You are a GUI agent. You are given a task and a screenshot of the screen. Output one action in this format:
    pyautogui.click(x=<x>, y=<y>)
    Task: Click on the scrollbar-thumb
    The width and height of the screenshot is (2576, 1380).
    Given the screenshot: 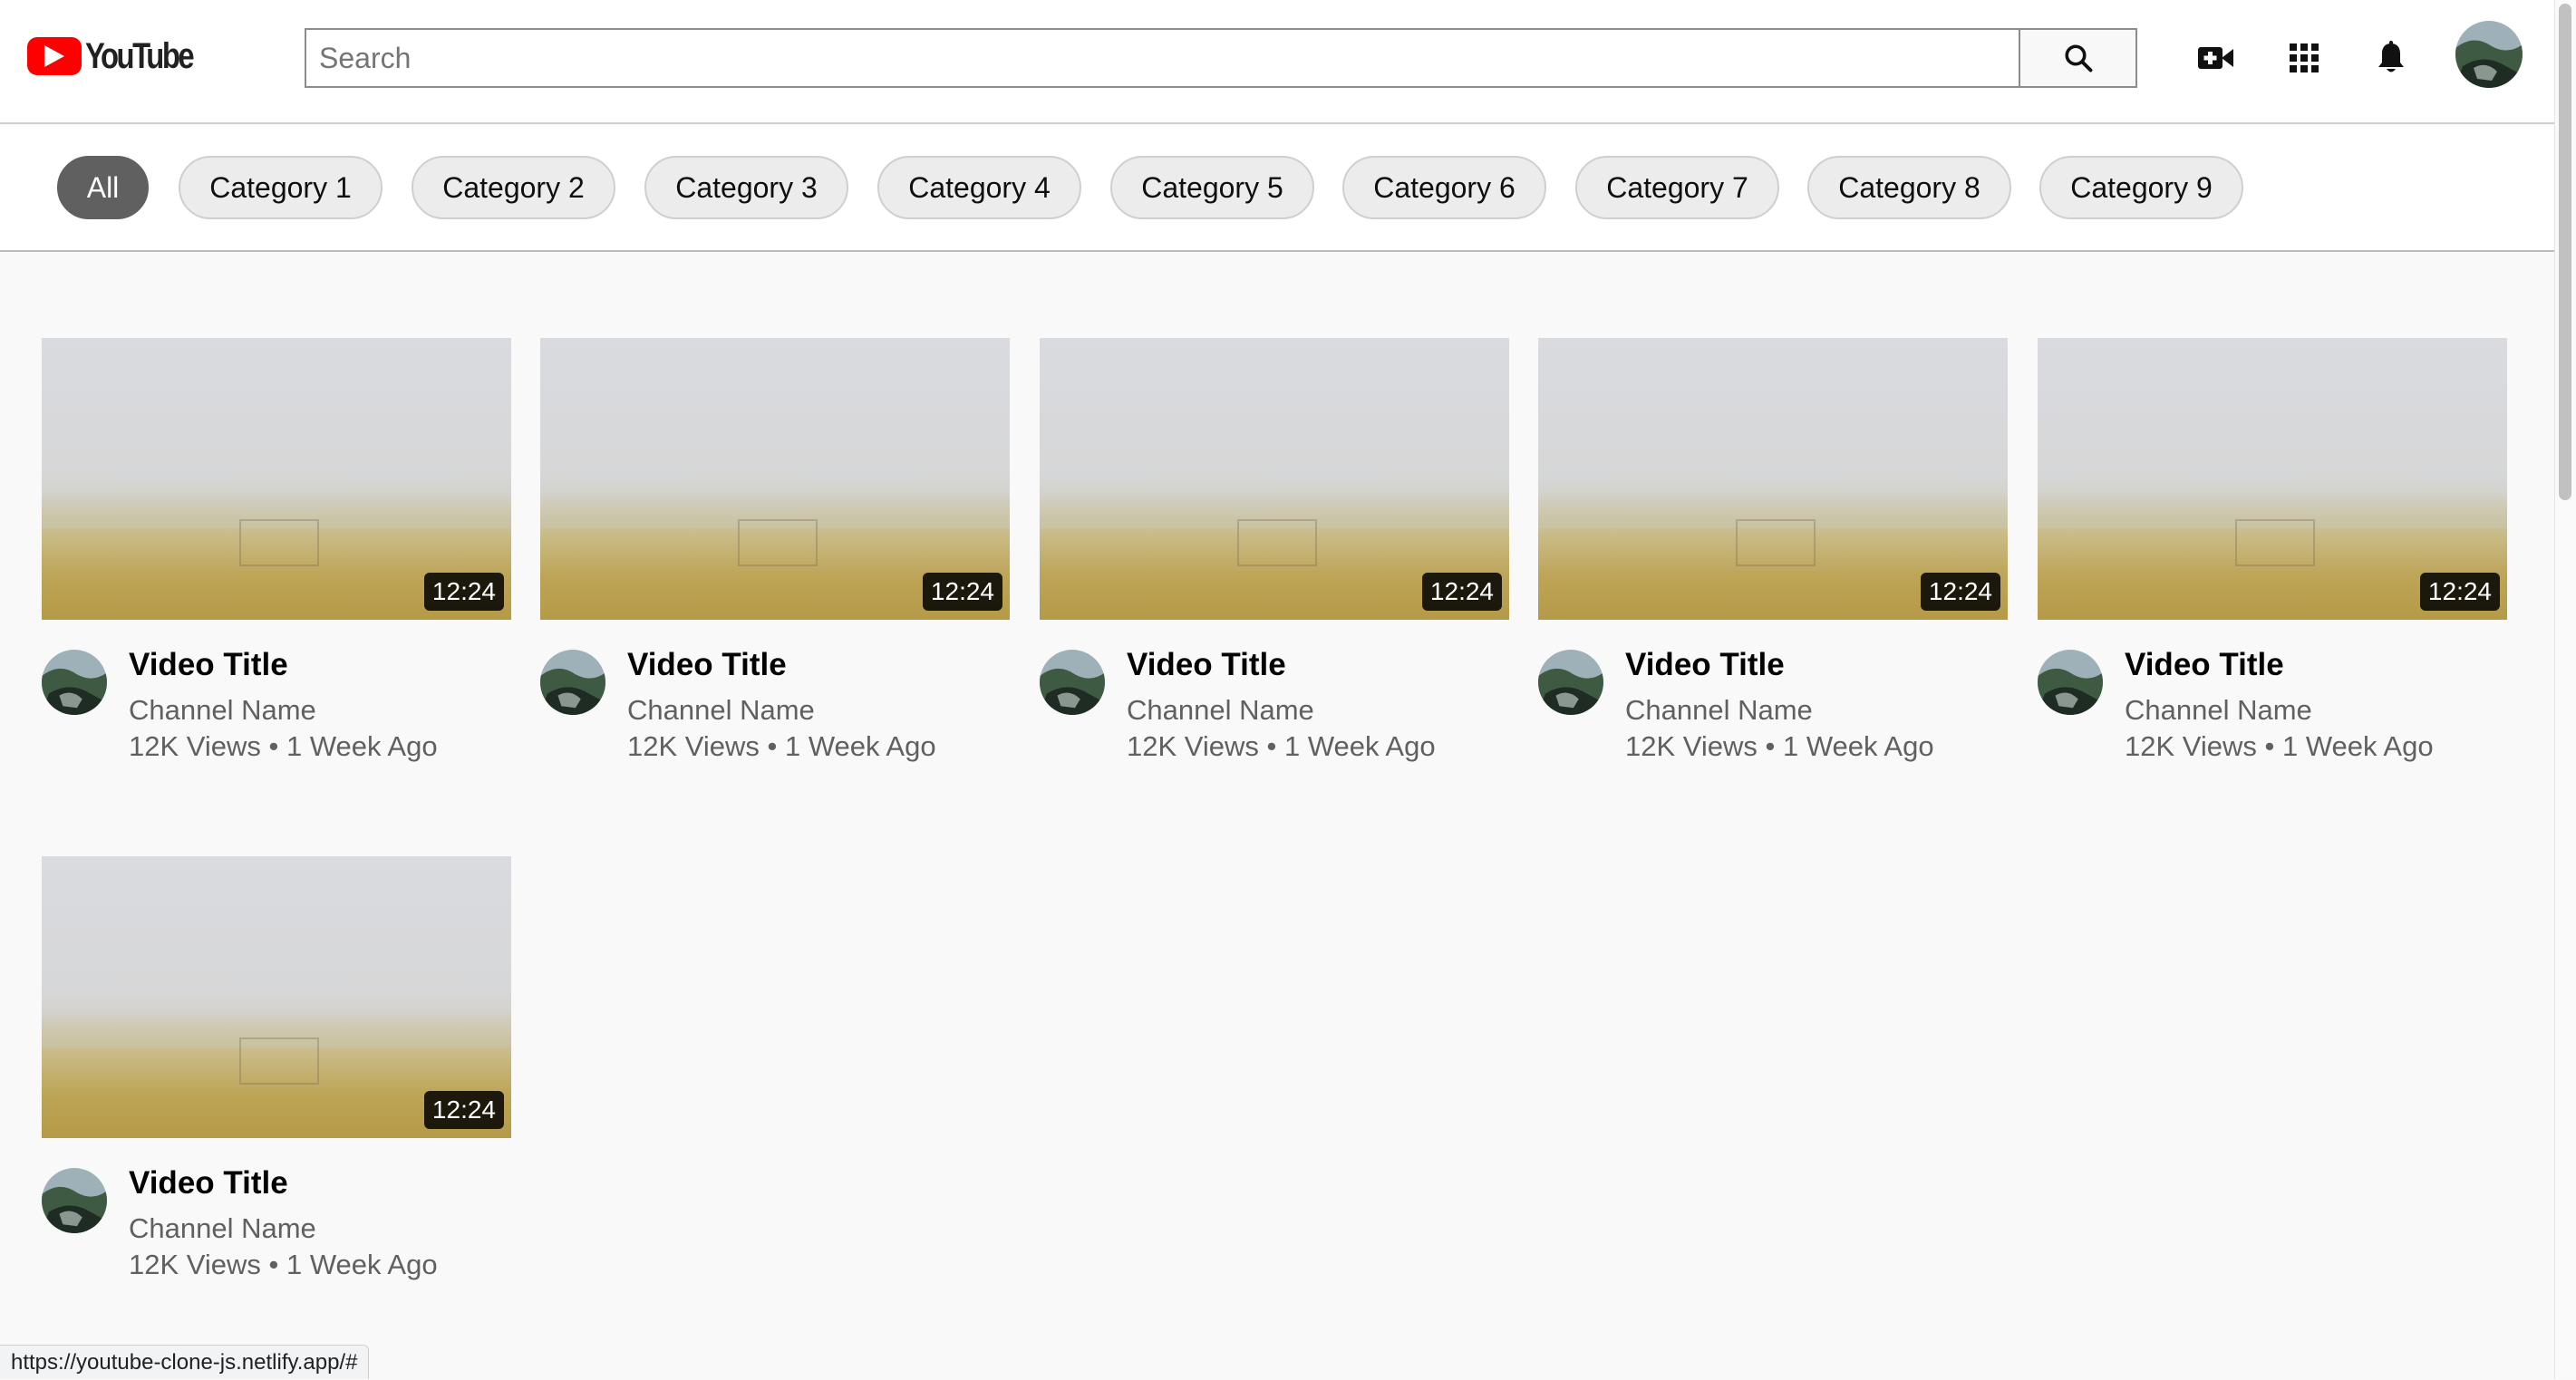 What is the action you would take?
    pyautogui.click(x=2565, y=252)
    